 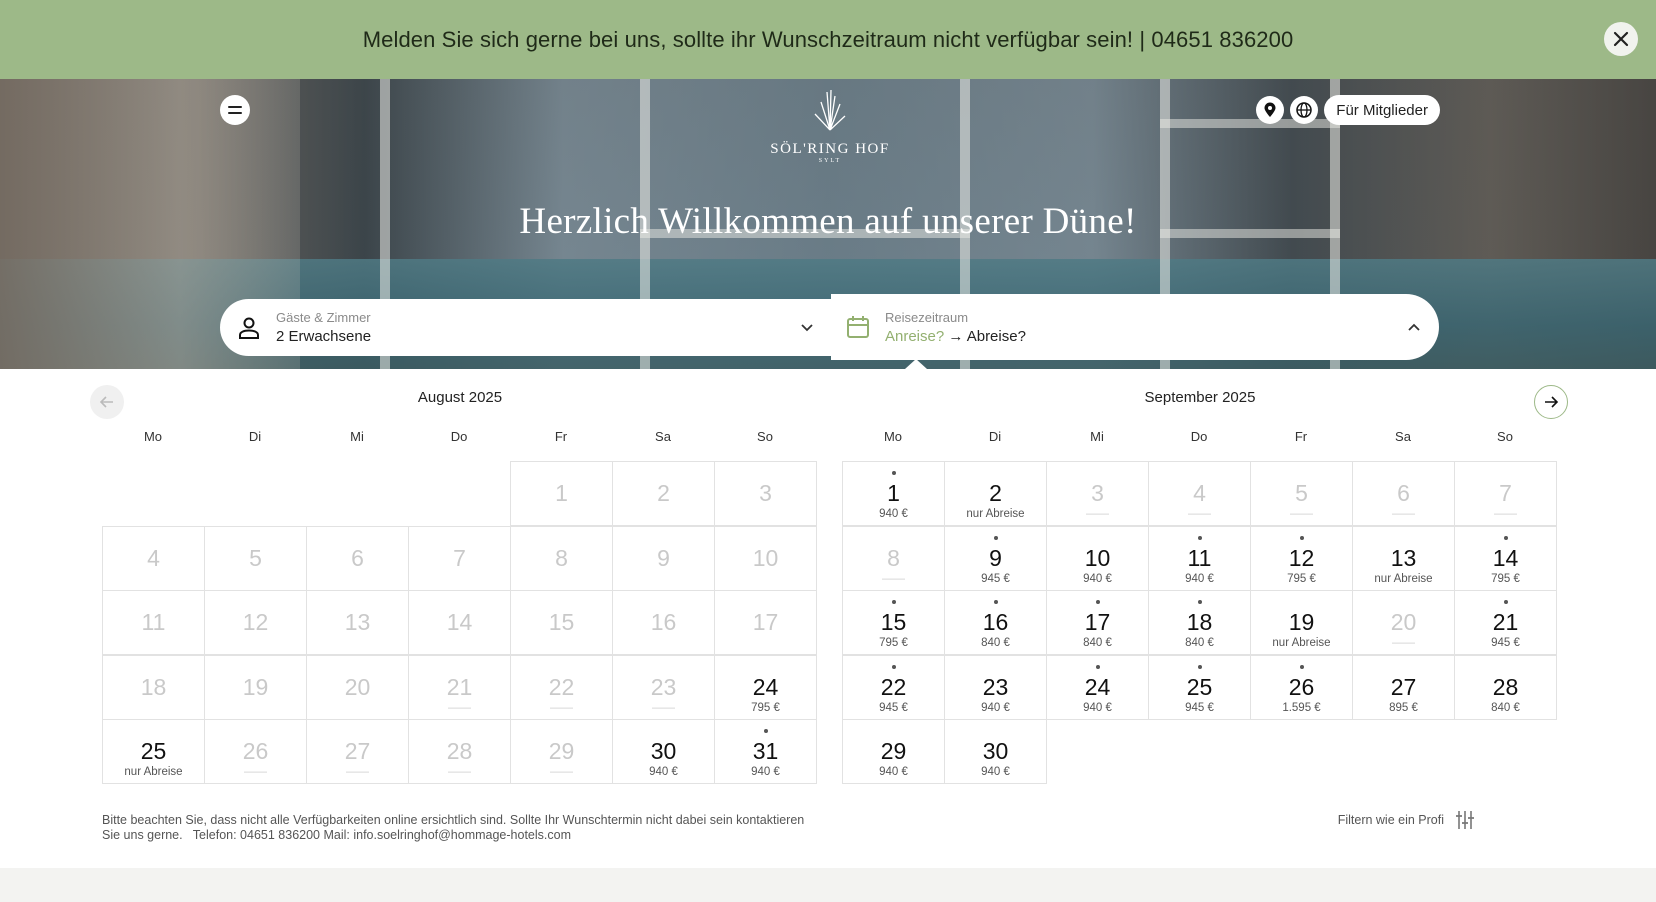 I want to click on day-number: 7, so click(x=1505, y=493).